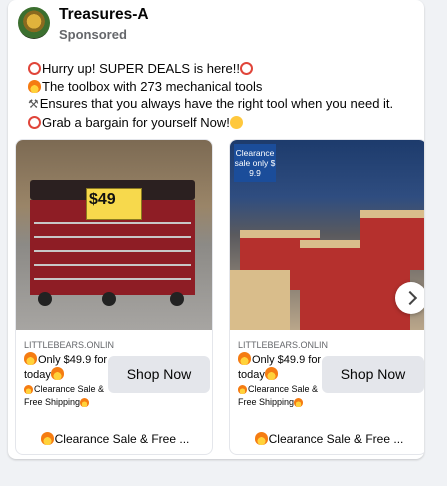  What do you see at coordinates (236, 122) in the screenshot?
I see `heart-eyes-icon` at bounding box center [236, 122].